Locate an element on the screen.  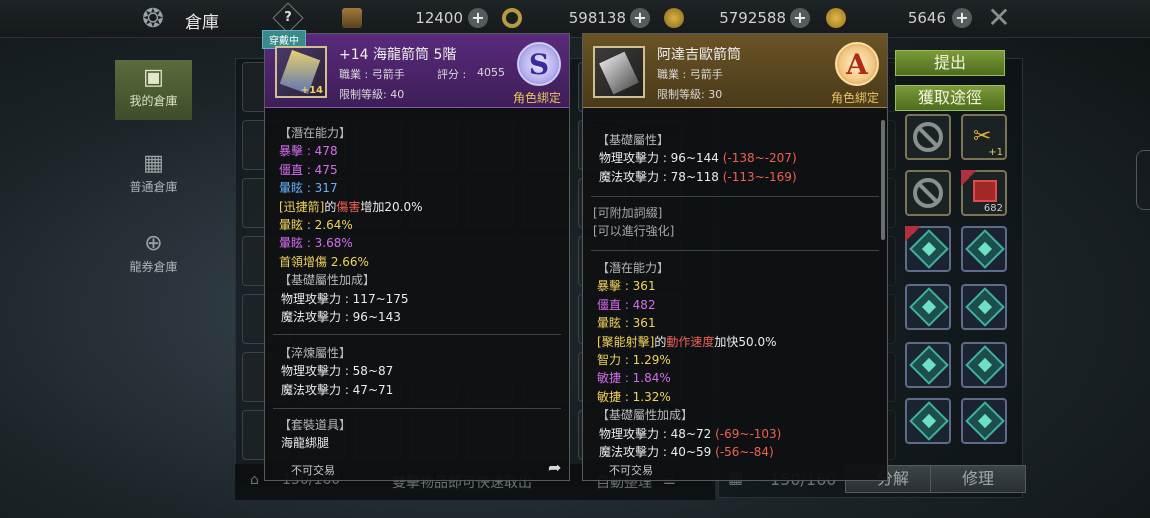
section-title: 【套裝道具】 is located at coordinates (315, 425).